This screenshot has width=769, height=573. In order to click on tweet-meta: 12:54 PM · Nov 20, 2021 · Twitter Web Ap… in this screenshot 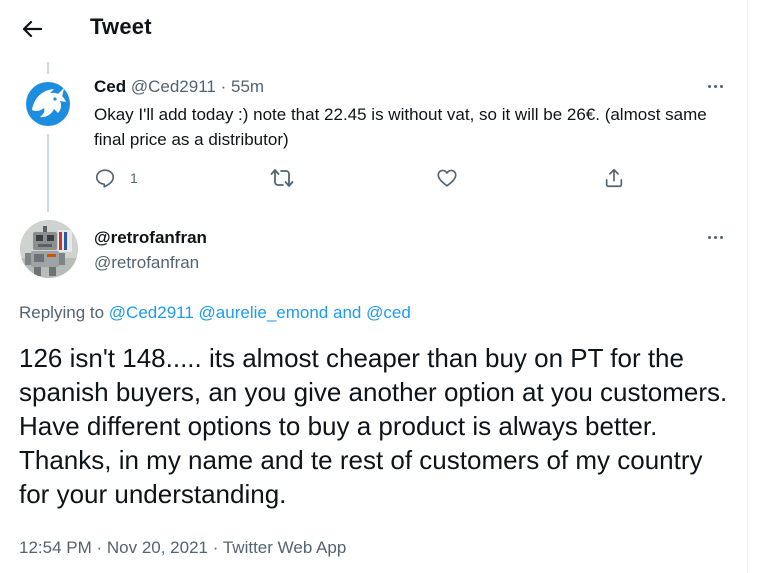, I will do `click(182, 548)`.